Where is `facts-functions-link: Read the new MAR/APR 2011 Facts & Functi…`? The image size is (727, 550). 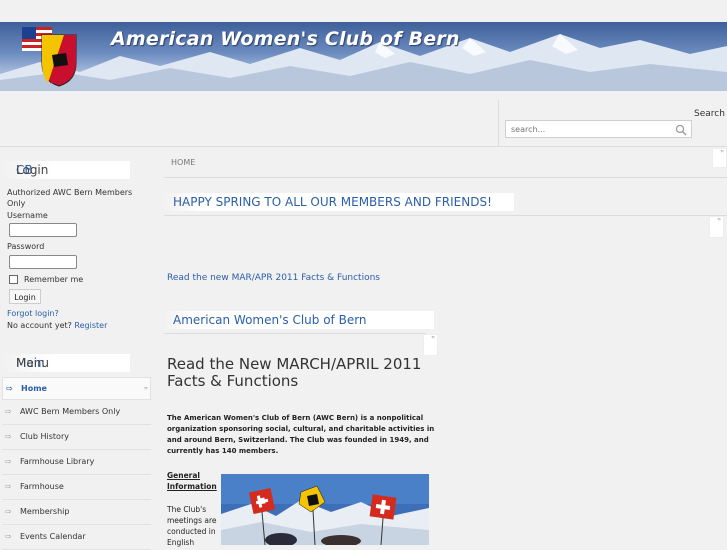
facts-functions-link: Read the new MAR/APR 2011 Facts & Functi… is located at coordinates (273, 278).